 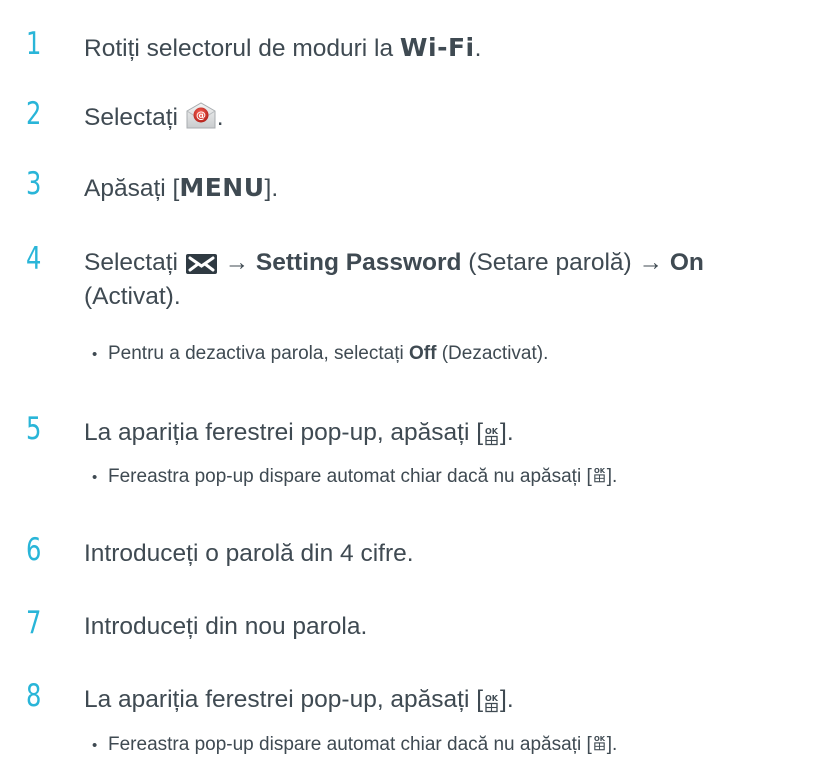 I want to click on step-number: 5, so click(x=34, y=429).